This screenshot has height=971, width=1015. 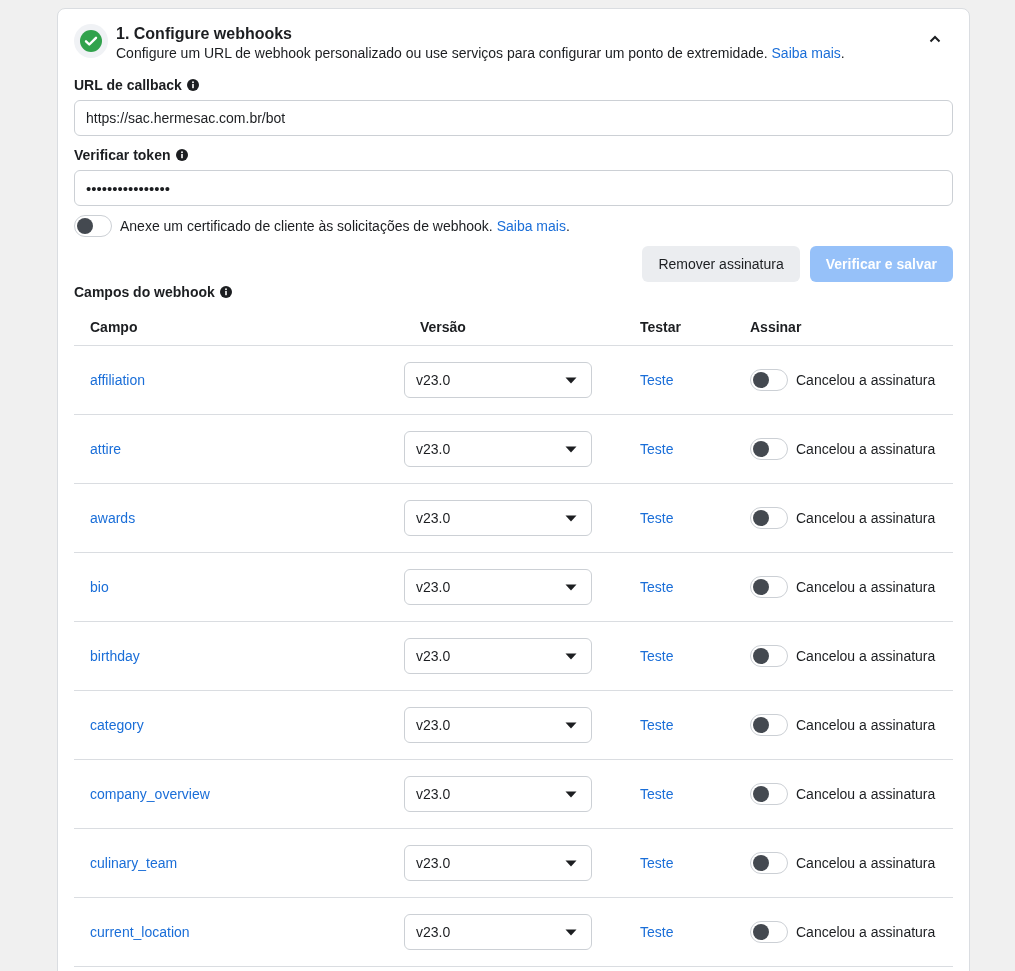 I want to click on section-label: Campos do webhook, so click(x=513, y=292).